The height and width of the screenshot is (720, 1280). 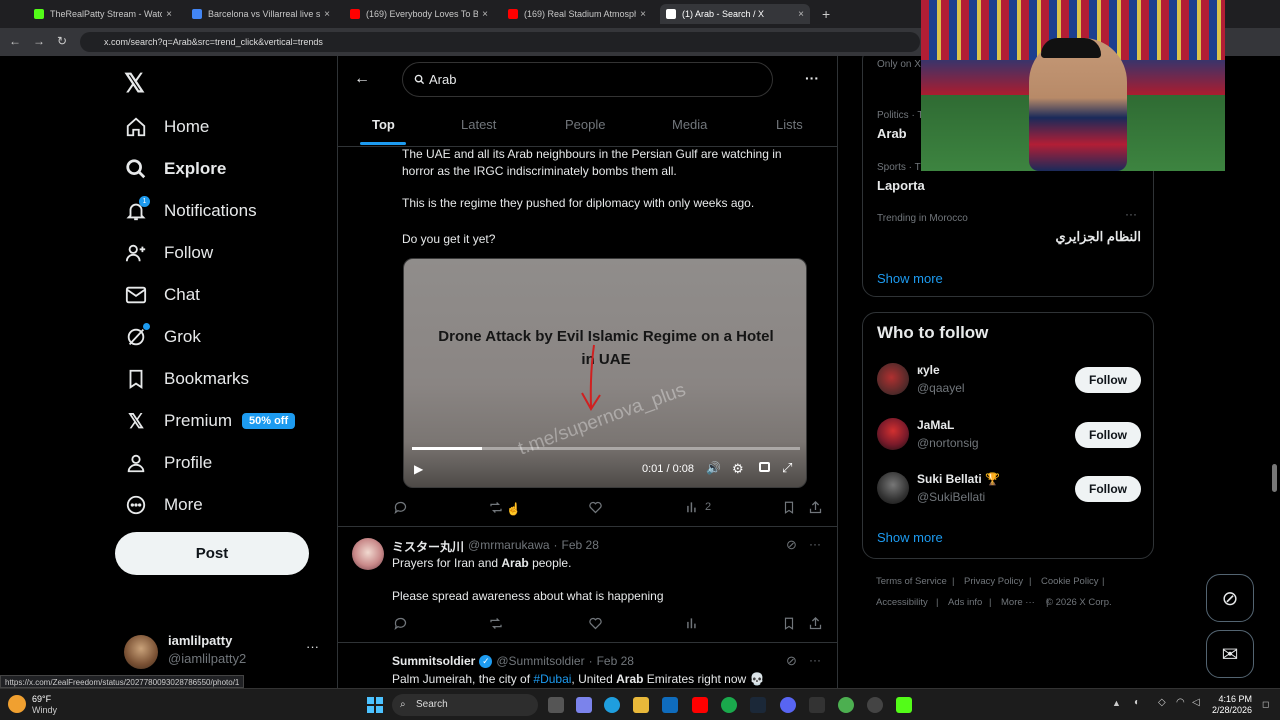 I want to click on weather-temp: 69°F, so click(x=41, y=699).